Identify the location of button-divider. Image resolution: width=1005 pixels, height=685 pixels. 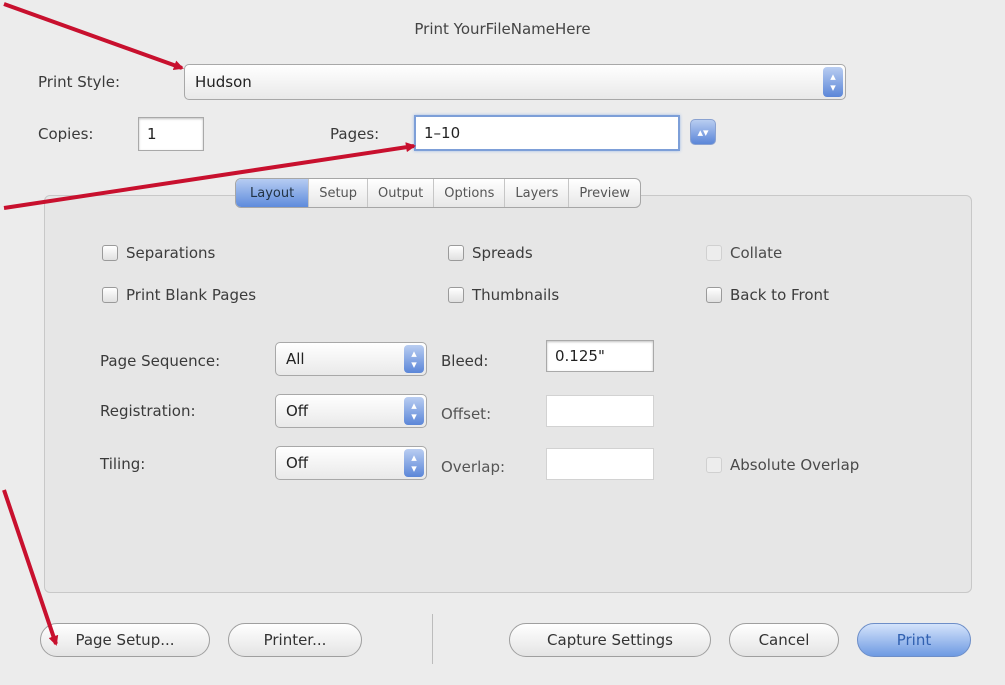
(432, 639).